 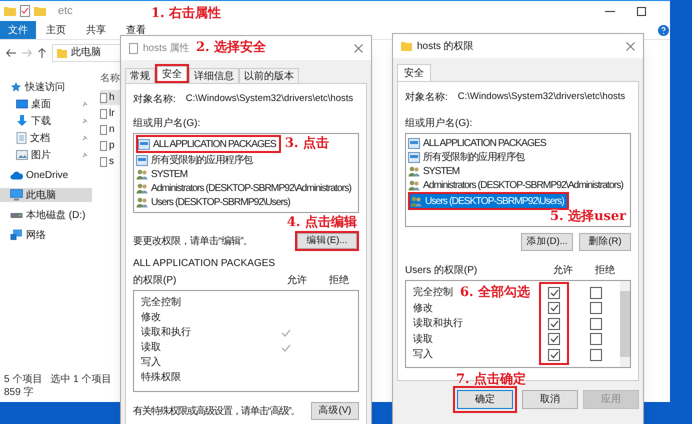 What do you see at coordinates (86, 53) in the screenshot?
I see `address-text: 此电脑` at bounding box center [86, 53].